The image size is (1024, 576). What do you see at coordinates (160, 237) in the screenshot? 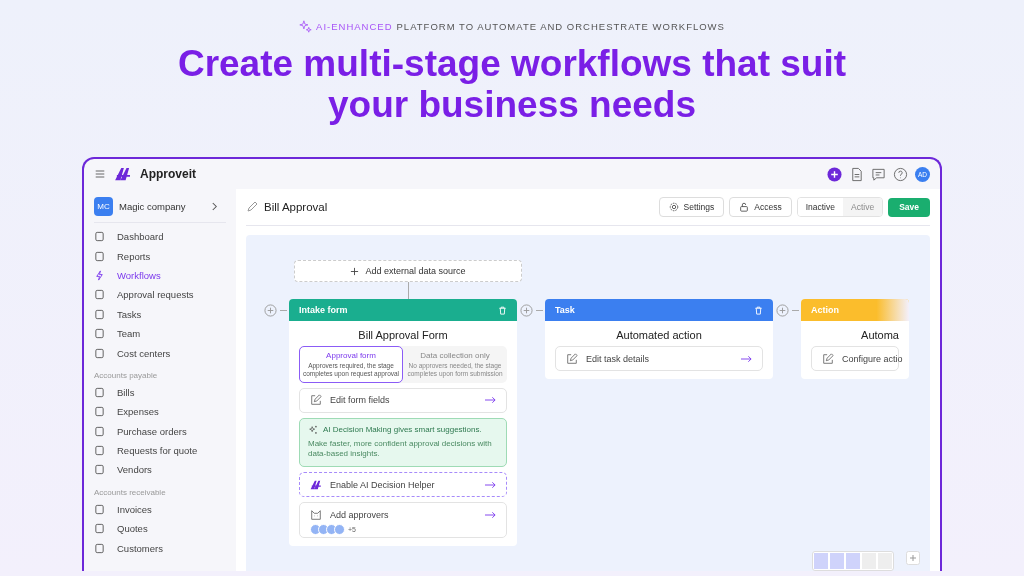
I see `nav-item: Dashboard` at bounding box center [160, 237].